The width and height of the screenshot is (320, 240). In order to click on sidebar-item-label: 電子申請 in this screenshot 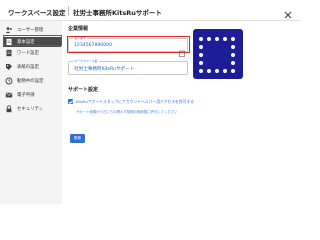, I will do `click(26, 95)`.